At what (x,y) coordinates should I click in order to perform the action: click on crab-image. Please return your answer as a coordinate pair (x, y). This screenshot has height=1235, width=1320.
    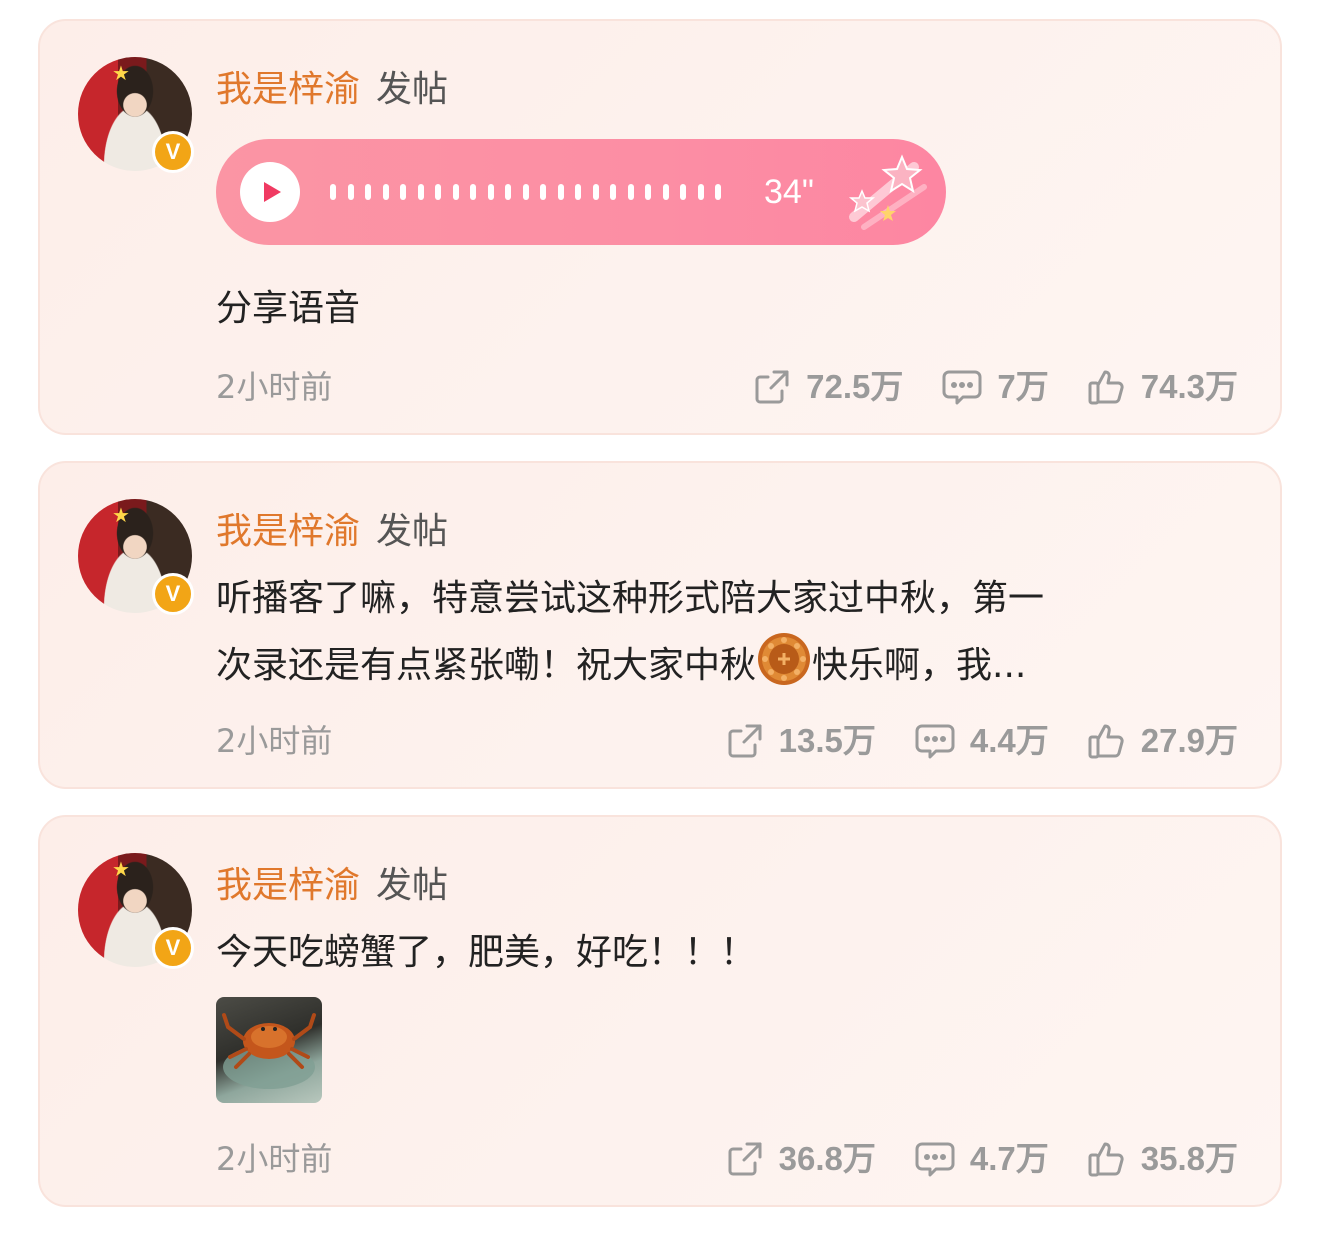
    Looking at the image, I should click on (269, 1051).